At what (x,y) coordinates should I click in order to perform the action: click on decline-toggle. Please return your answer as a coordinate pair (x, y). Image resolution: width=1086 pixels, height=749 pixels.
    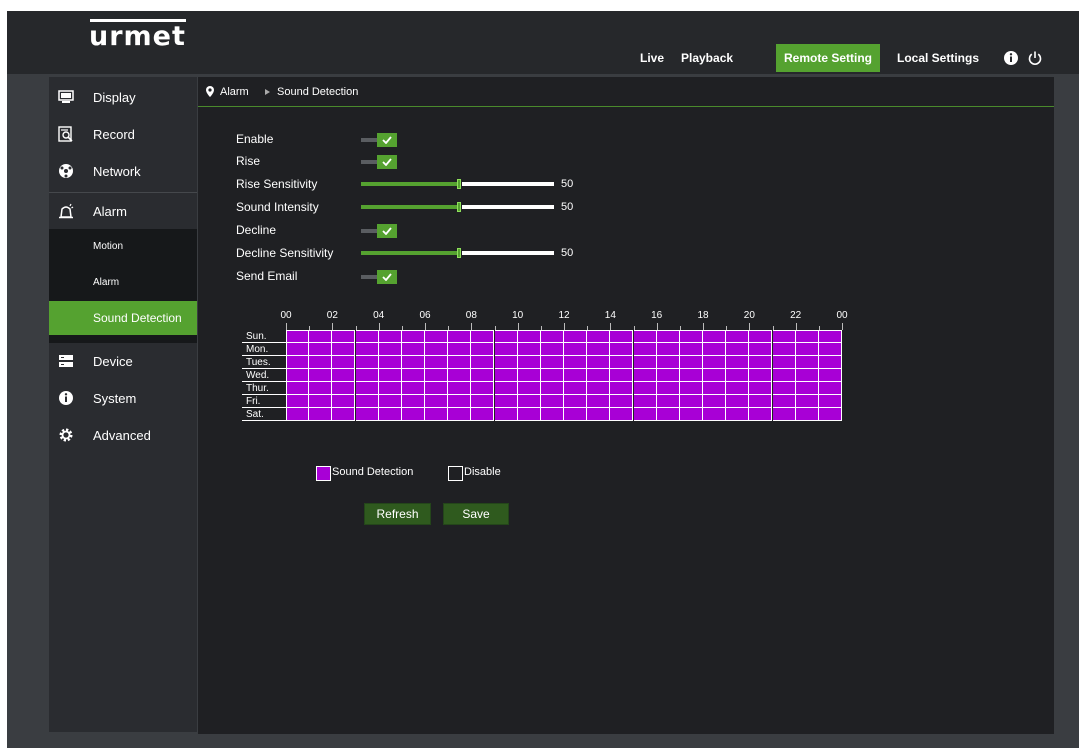
    Looking at the image, I should click on (380, 231).